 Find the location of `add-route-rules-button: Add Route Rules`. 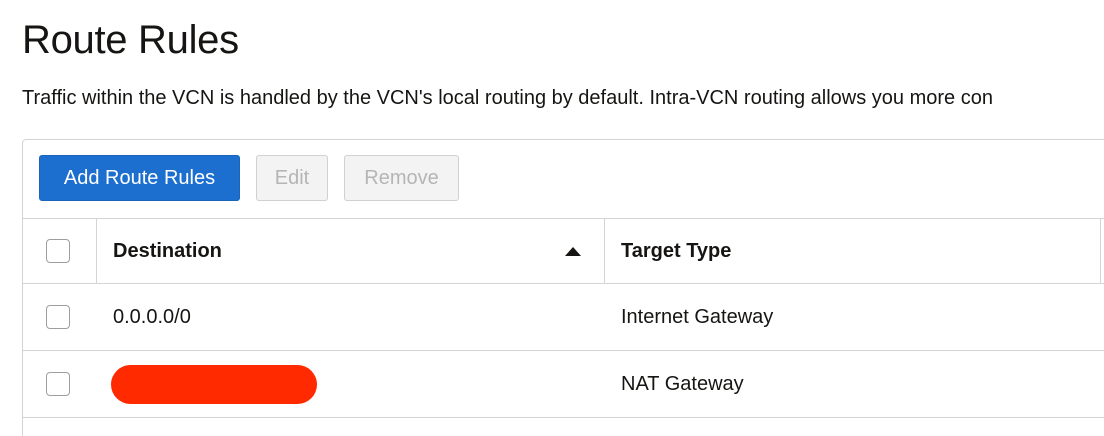

add-route-rules-button: Add Route Rules is located at coordinates (139, 178).